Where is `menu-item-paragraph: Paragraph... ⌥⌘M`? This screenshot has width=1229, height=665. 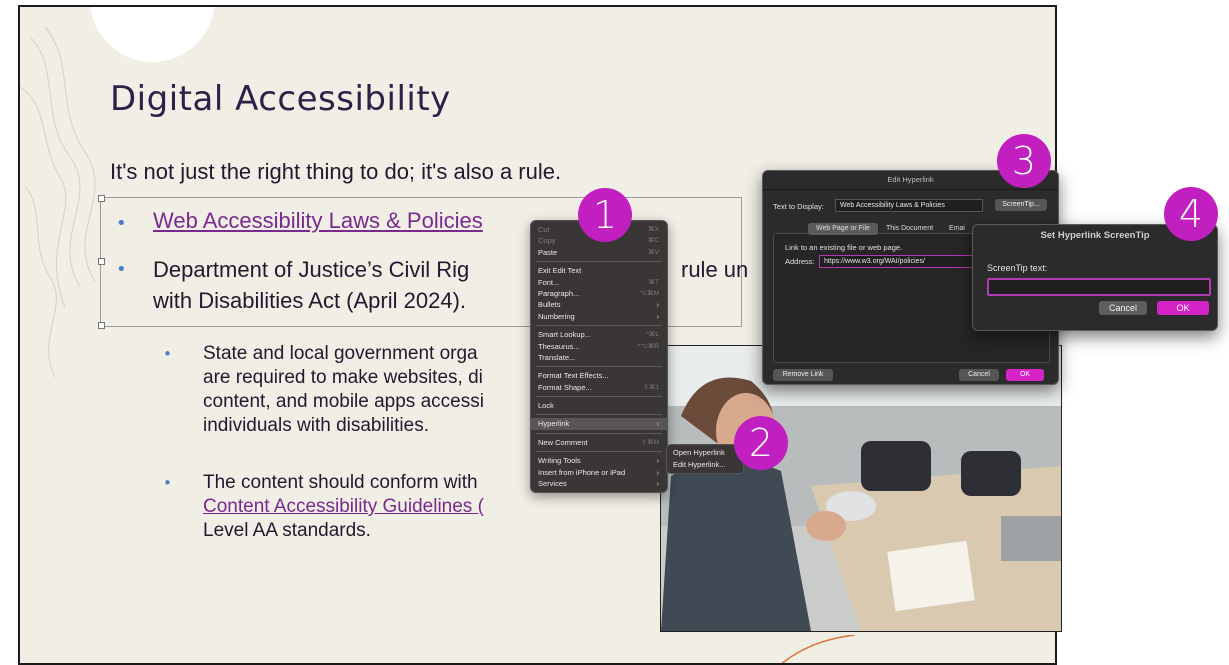 menu-item-paragraph: Paragraph... ⌥⌘M is located at coordinates (599, 293).